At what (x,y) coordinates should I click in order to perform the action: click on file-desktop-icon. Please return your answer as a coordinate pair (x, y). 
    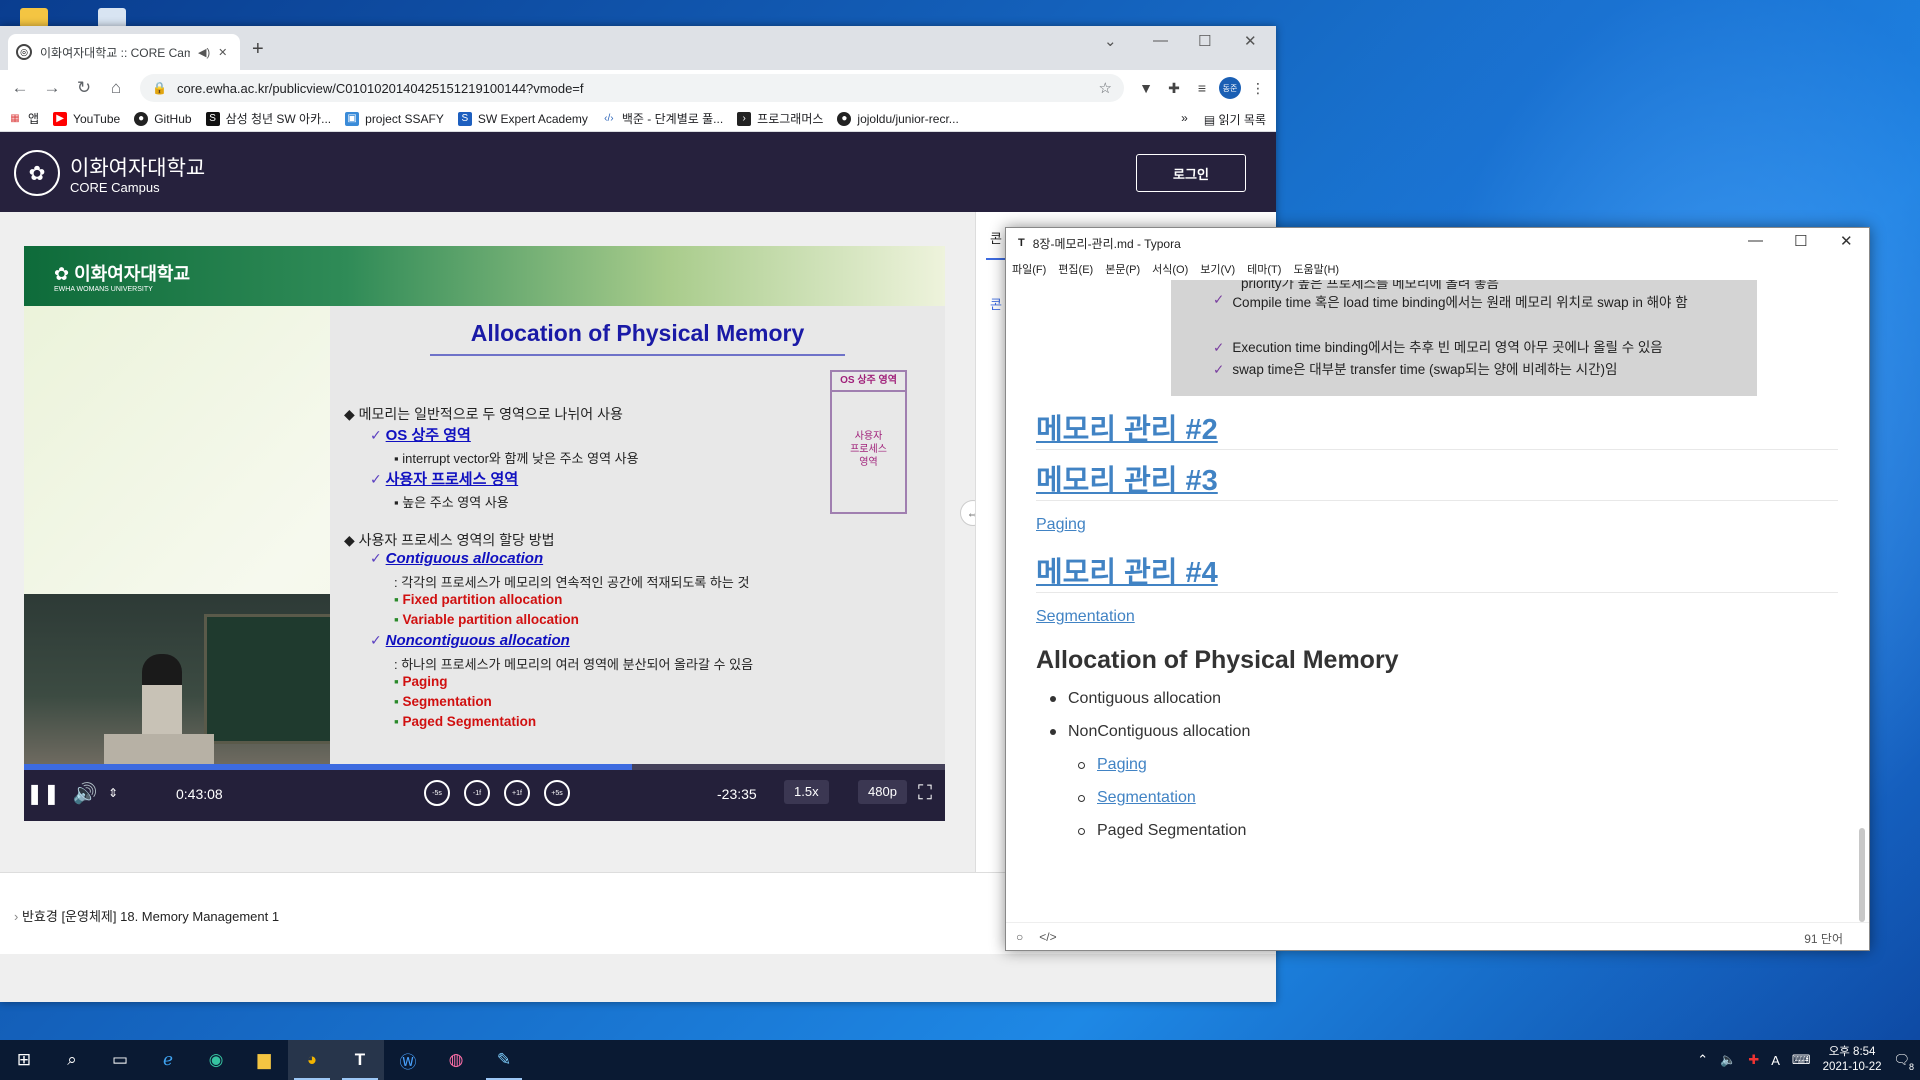
    Looking at the image, I should click on (112, 18).